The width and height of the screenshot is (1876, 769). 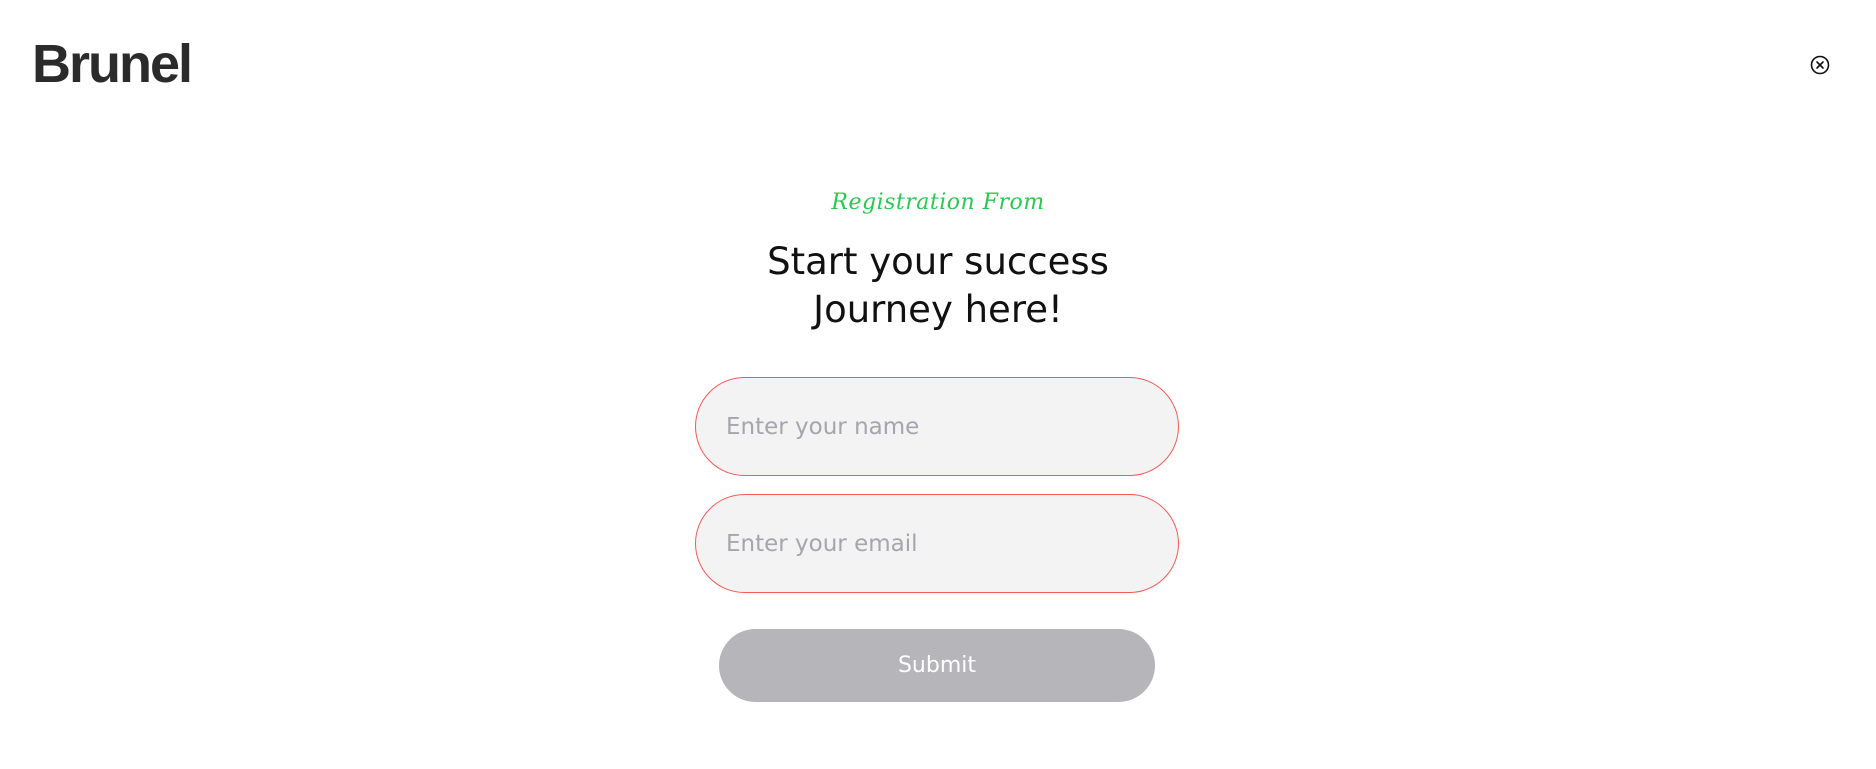 I want to click on email-input, so click(x=937, y=543).